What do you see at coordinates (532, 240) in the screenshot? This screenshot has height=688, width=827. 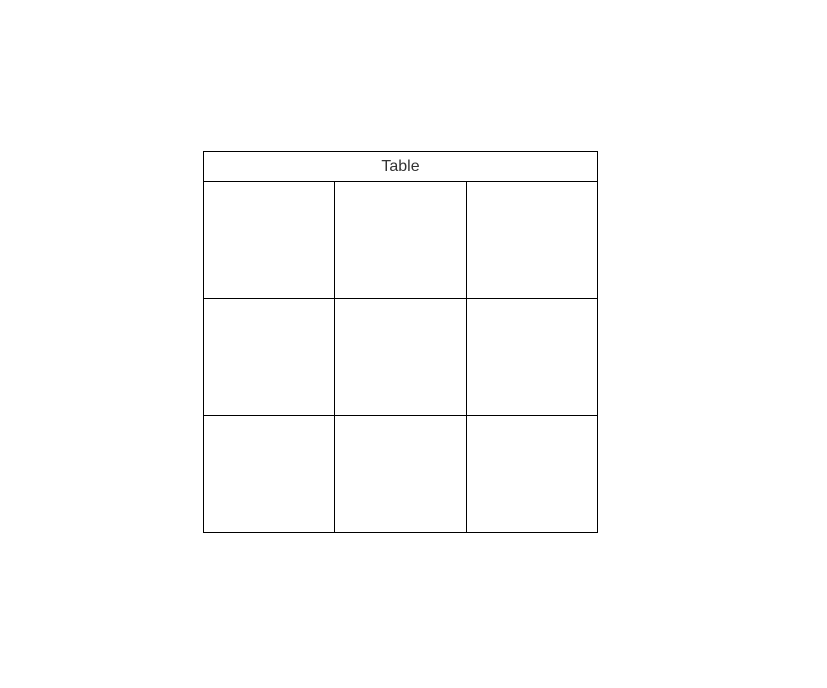 I see `table-cell-r1-c3` at bounding box center [532, 240].